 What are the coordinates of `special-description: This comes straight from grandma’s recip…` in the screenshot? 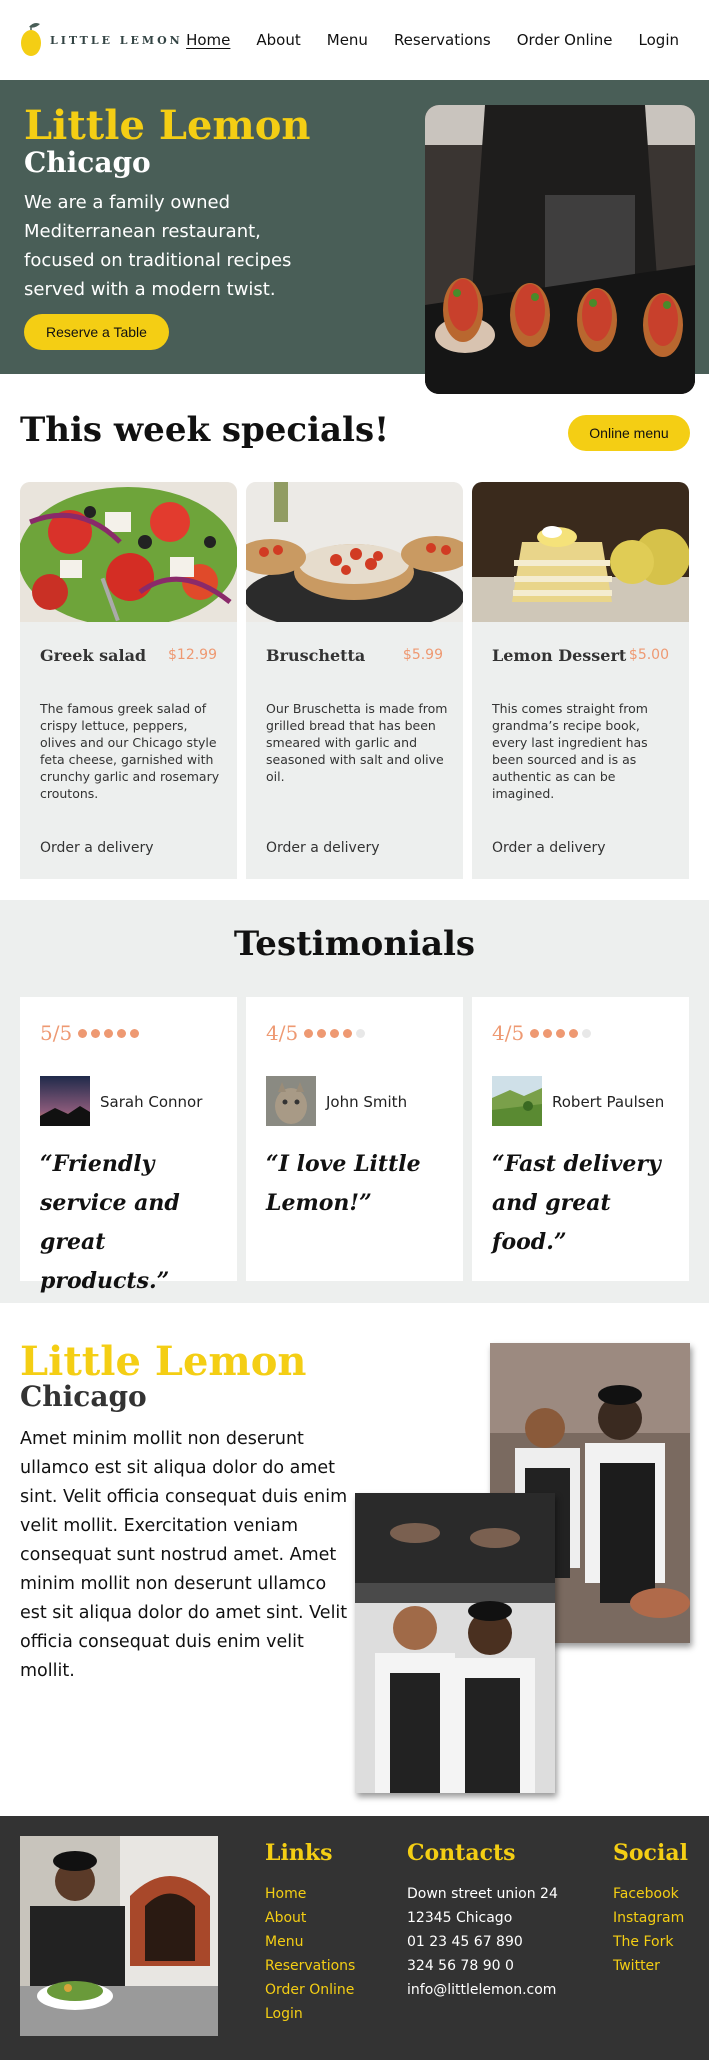 It's located at (570, 751).